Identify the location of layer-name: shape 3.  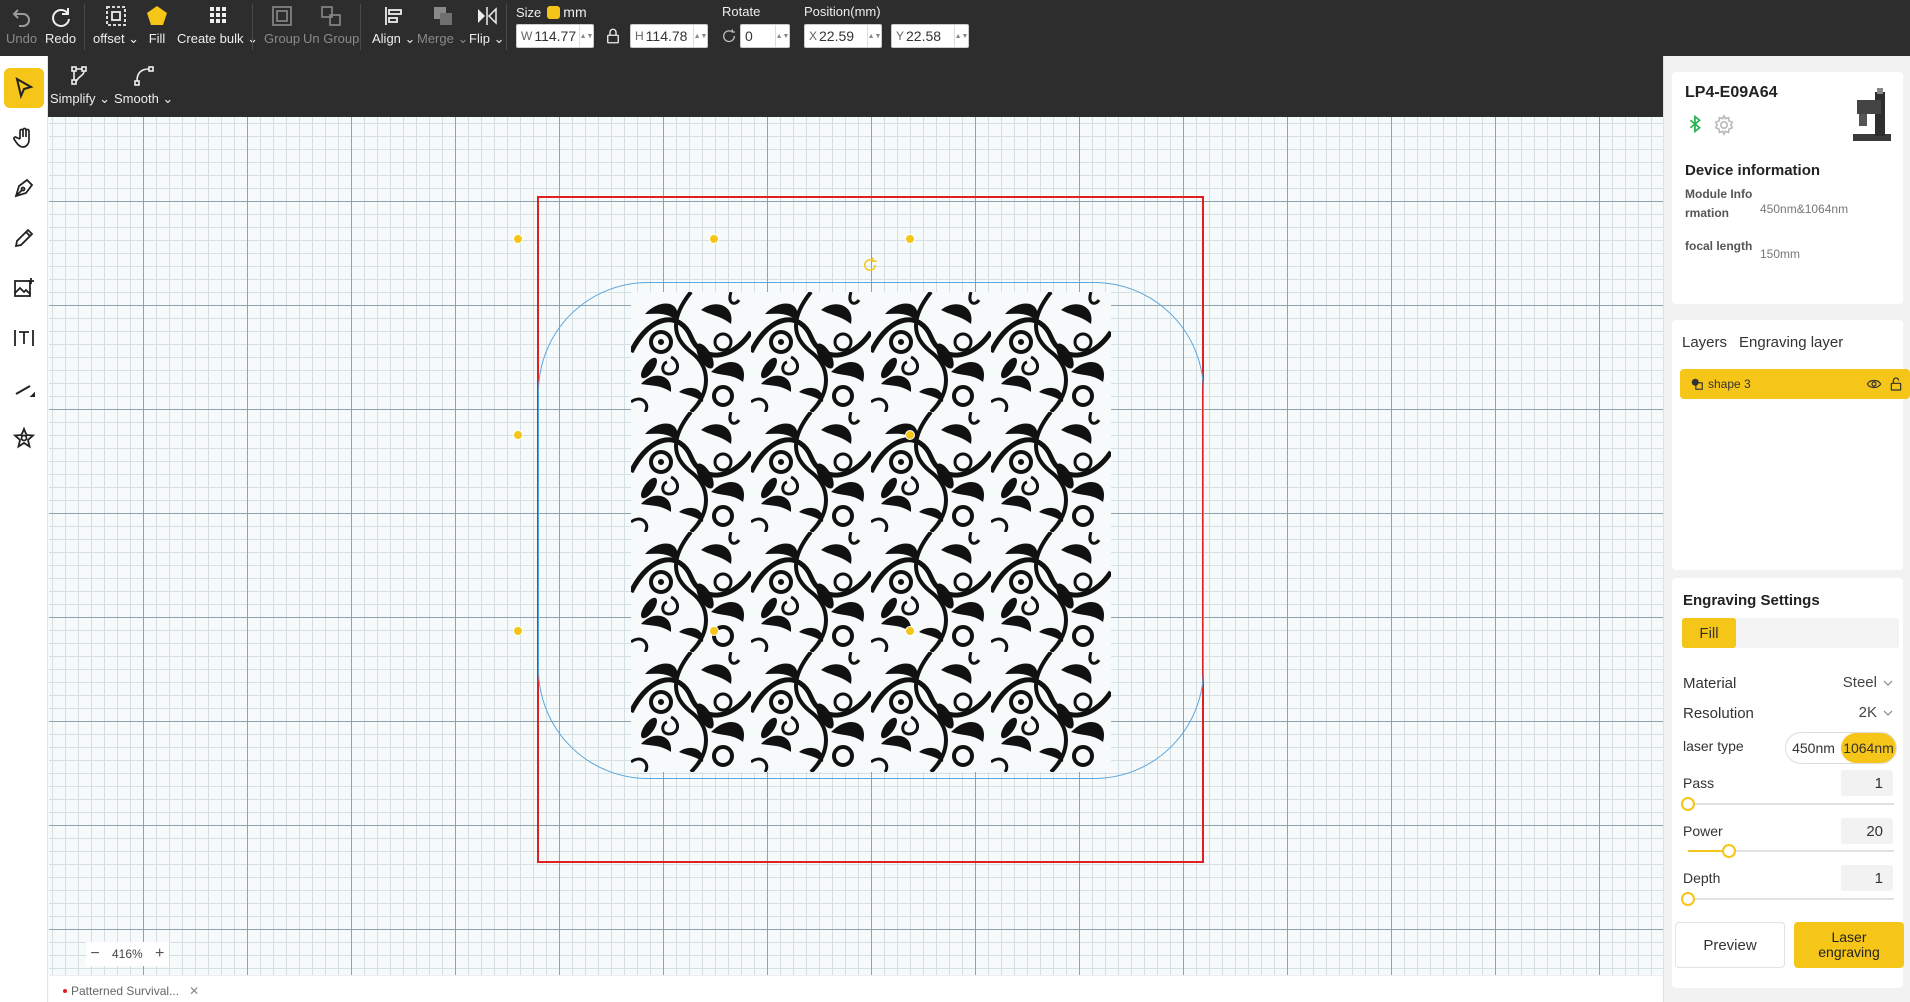
(1729, 384).